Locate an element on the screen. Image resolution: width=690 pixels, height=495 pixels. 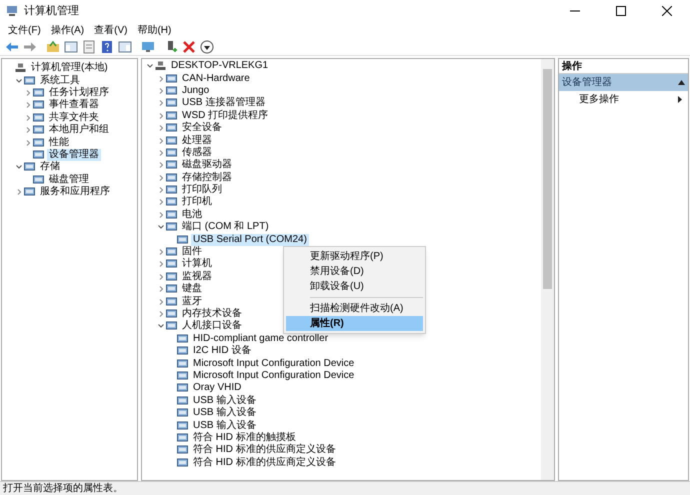
close-icon is located at coordinates (667, 11).